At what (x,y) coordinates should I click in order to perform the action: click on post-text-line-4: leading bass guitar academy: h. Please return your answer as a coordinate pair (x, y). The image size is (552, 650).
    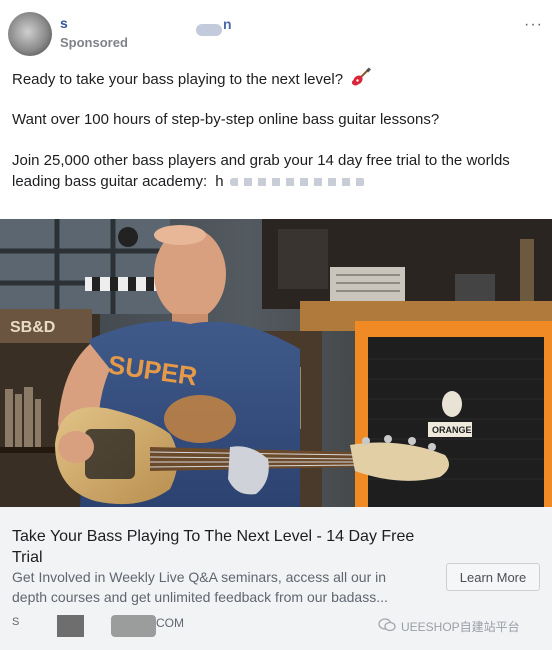
    Looking at the image, I should click on (272, 181).